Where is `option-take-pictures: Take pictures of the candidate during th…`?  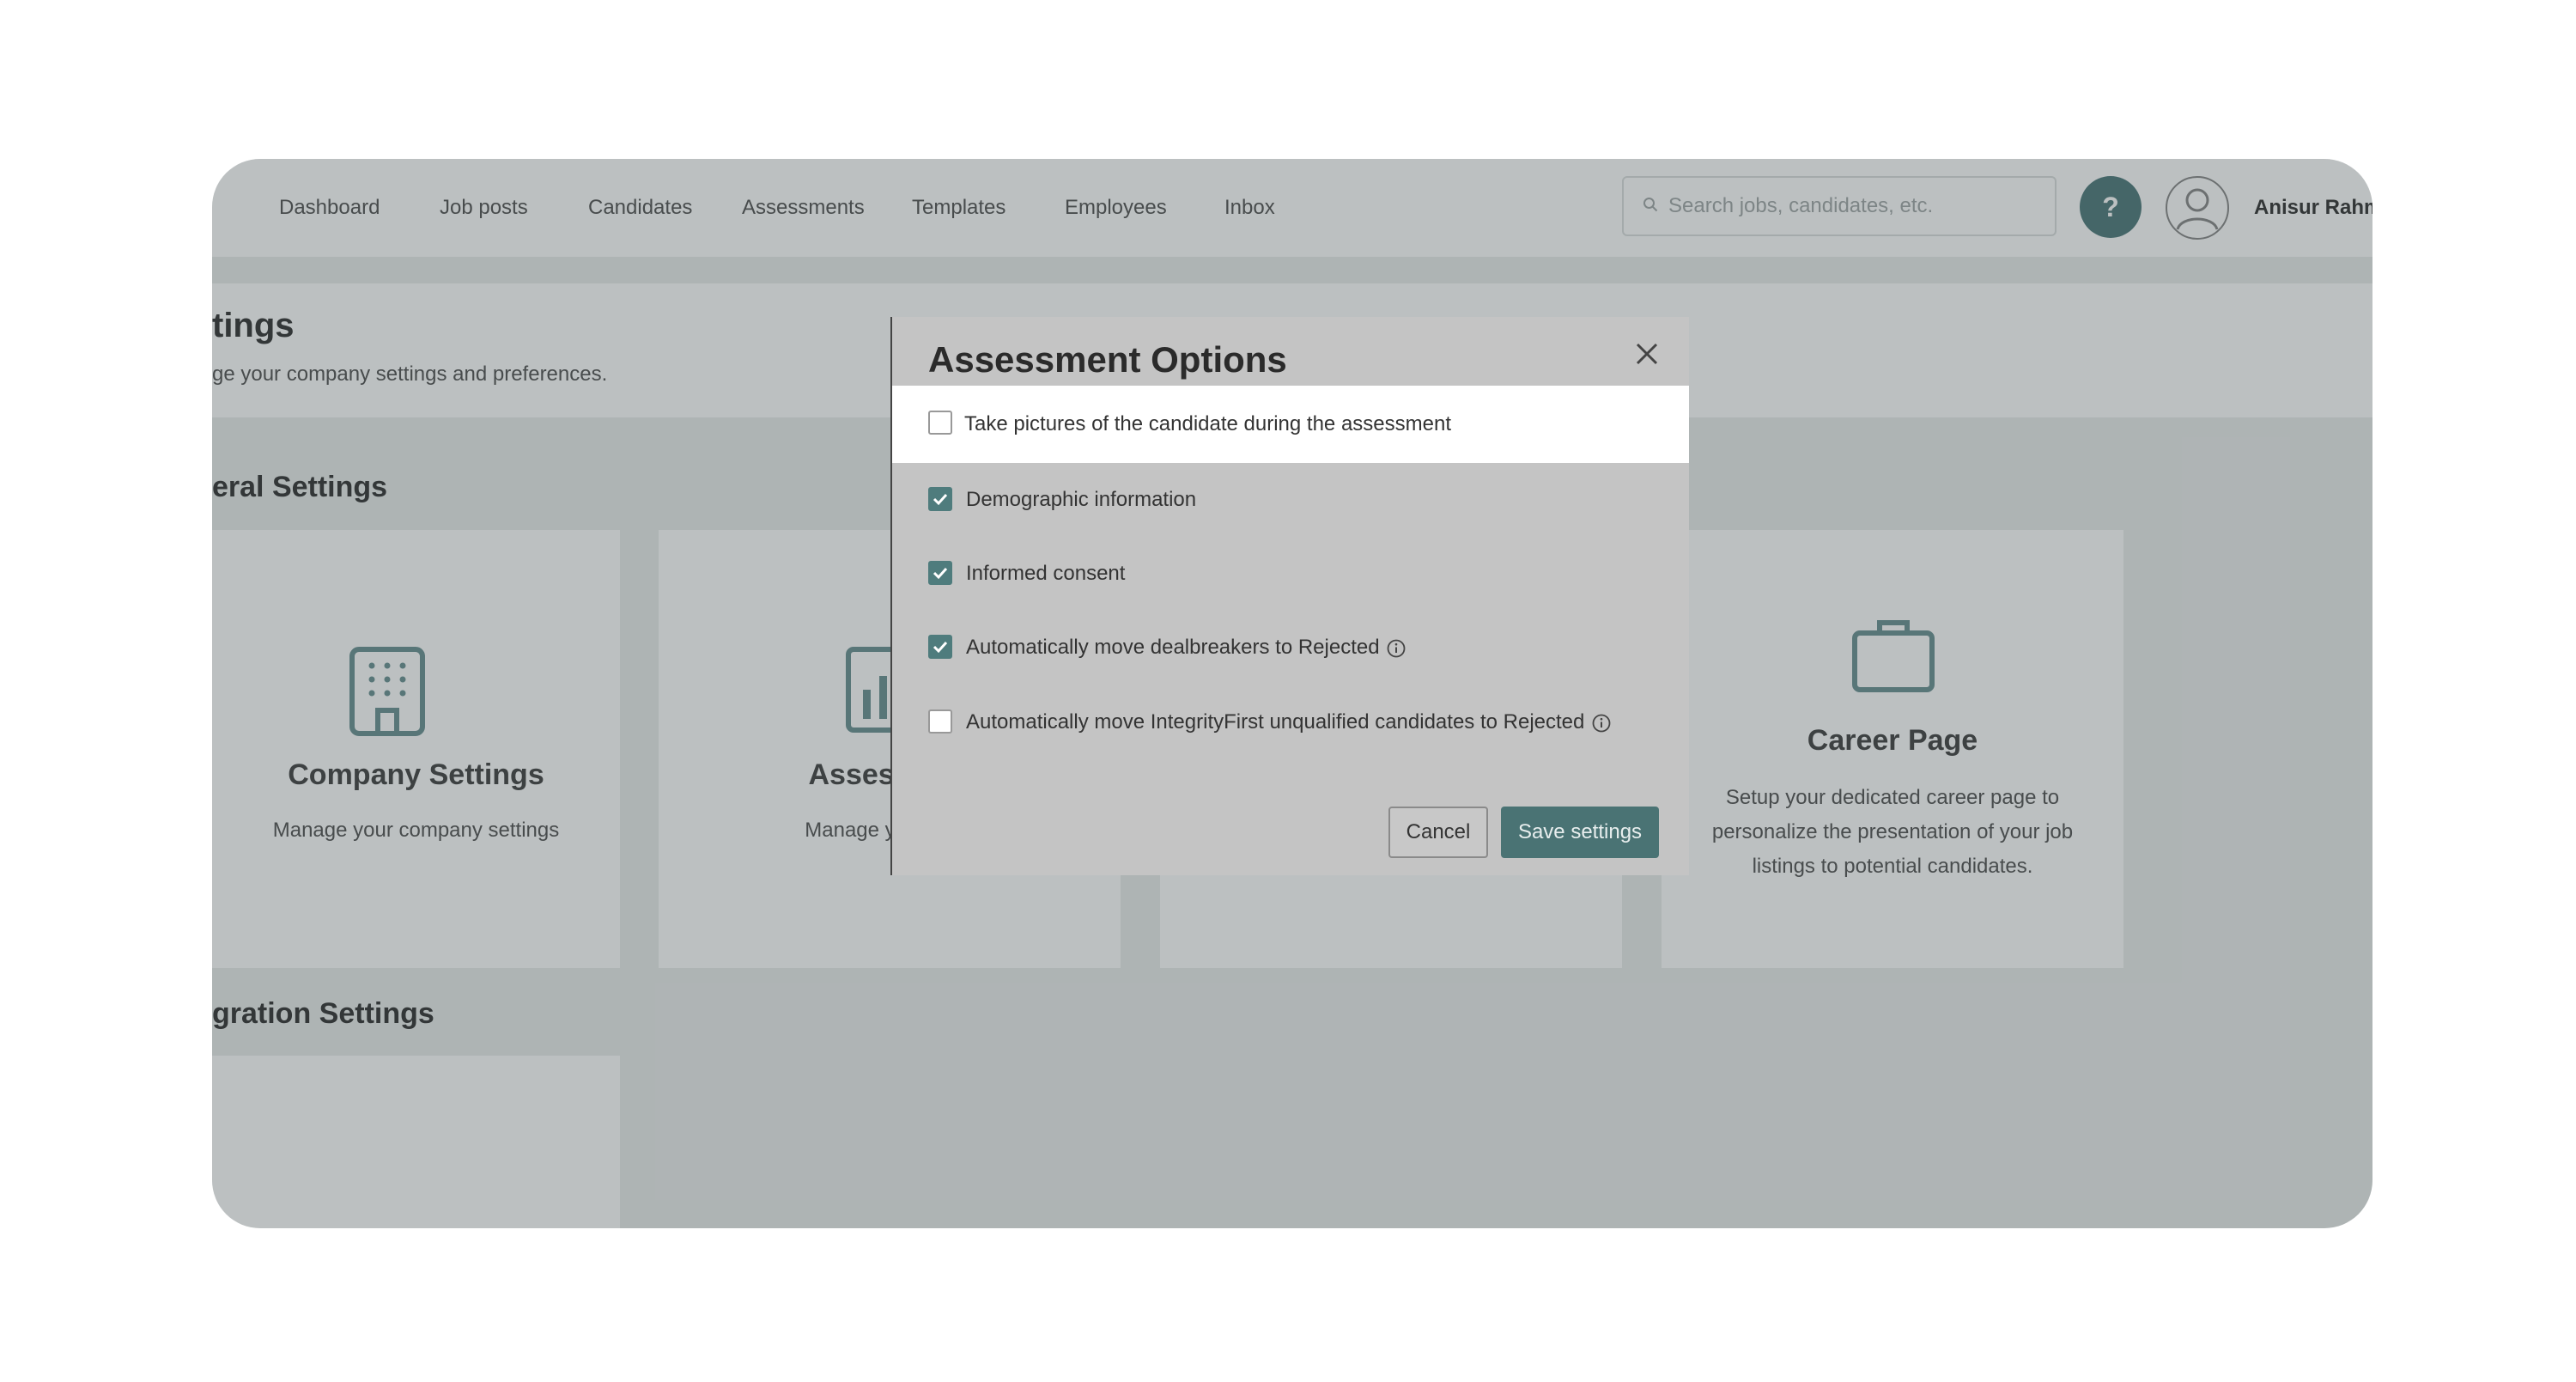 option-take-pictures: Take pictures of the candidate during th… is located at coordinates (1290, 424).